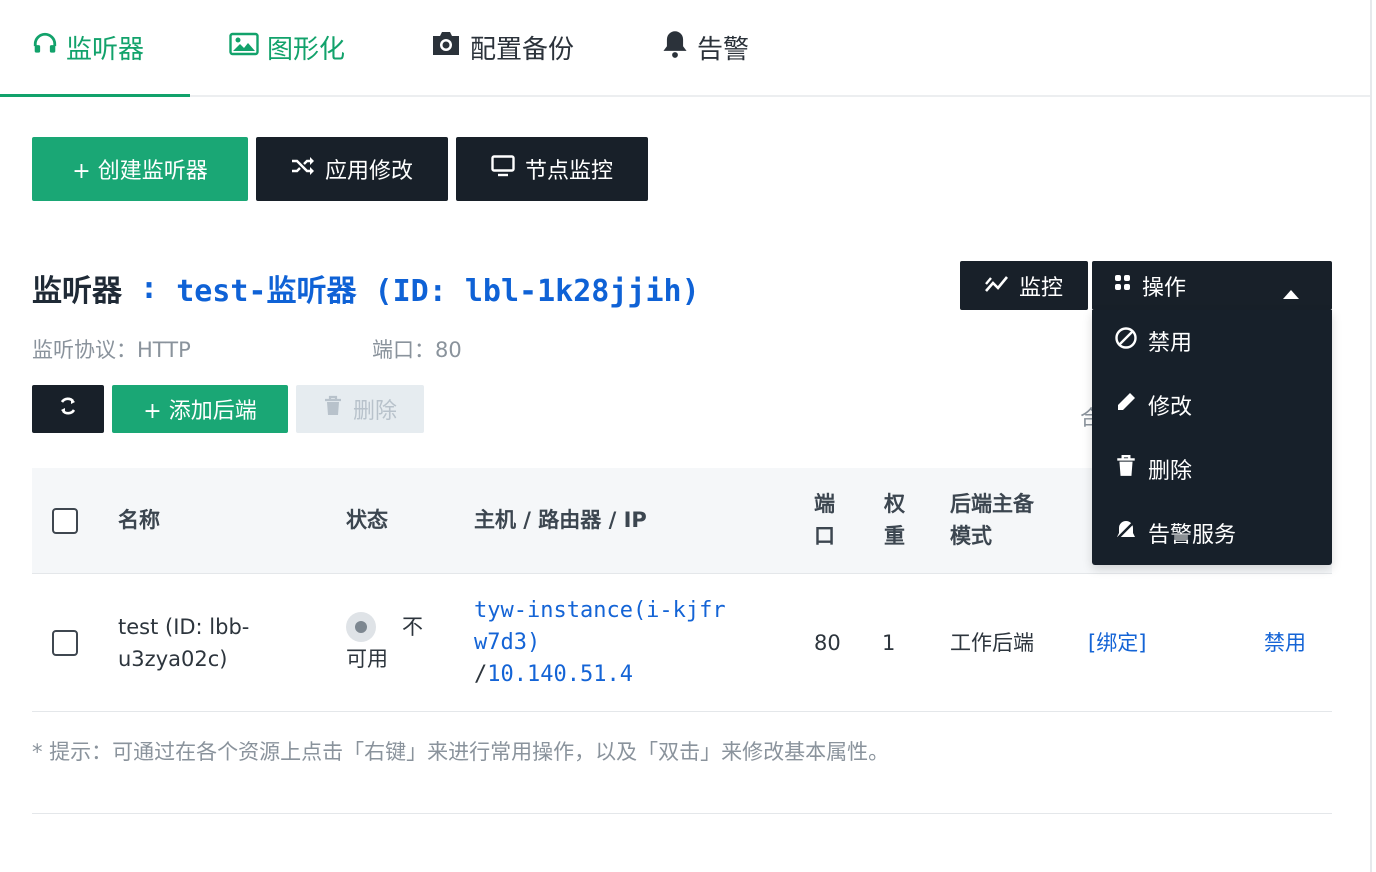 Image resolution: width=1376 pixels, height=872 pixels. I want to click on backend-name: test (ID: lbb- u3zya02c), so click(183, 643).